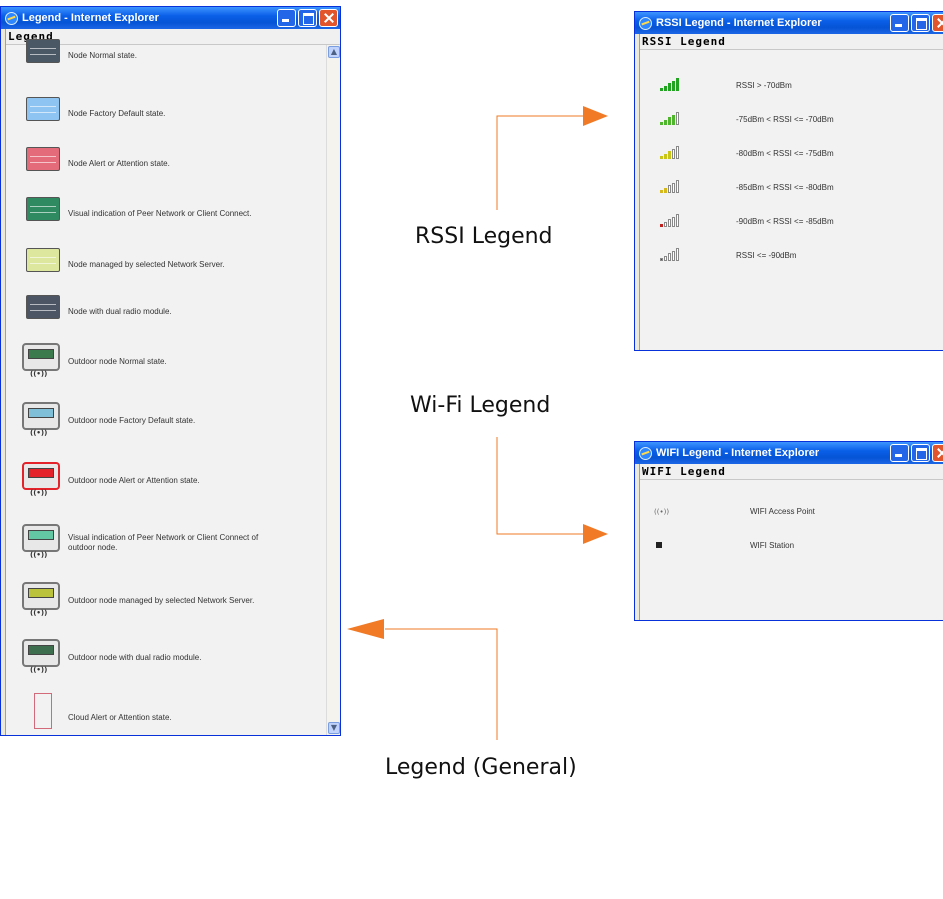 Image resolution: width=943 pixels, height=899 pixels. I want to click on legend-item-label: Node Normal state., so click(102, 55).